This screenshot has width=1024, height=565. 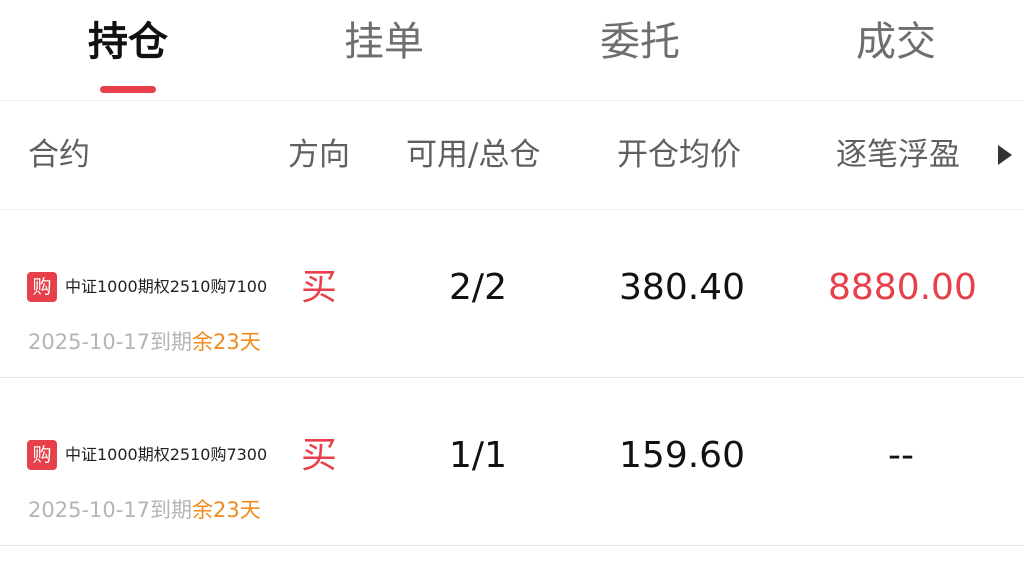 I want to click on column-header-open-avg-price: 开仓均价, so click(x=679, y=155).